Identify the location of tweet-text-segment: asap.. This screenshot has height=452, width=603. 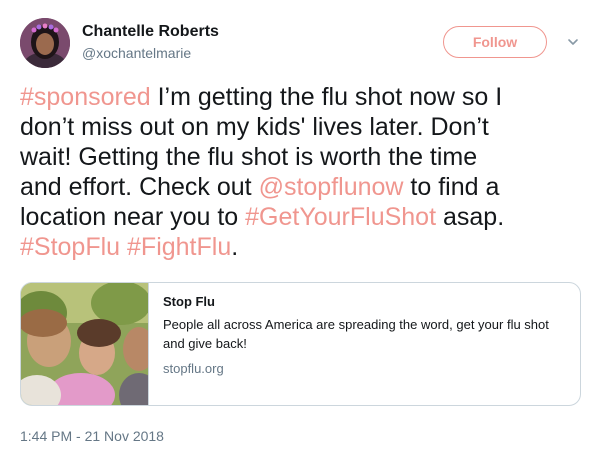
(470, 217).